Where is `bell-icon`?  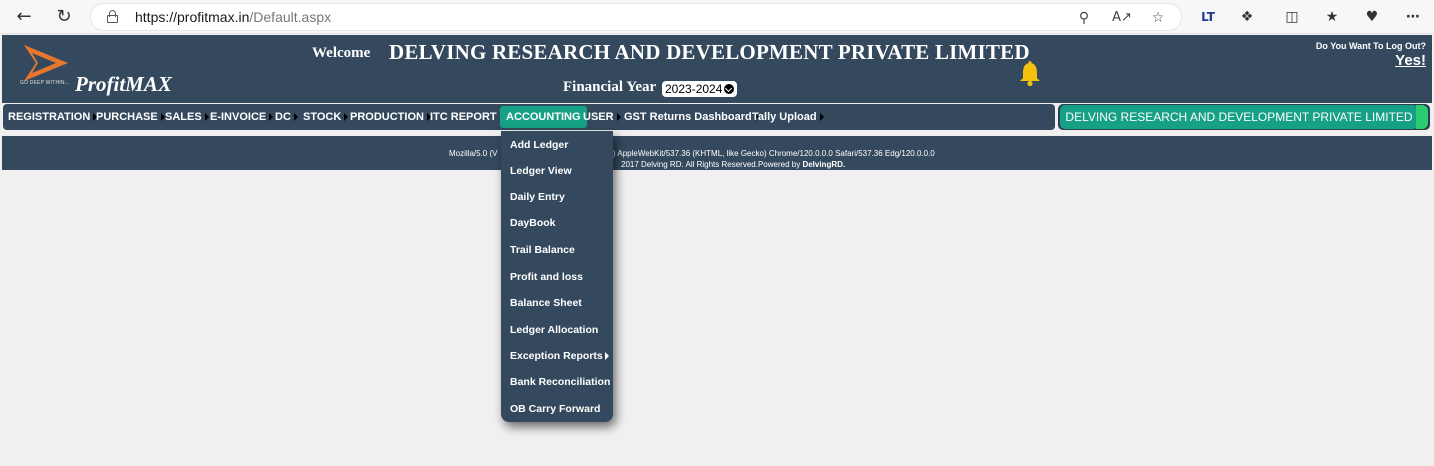
bell-icon is located at coordinates (1030, 74).